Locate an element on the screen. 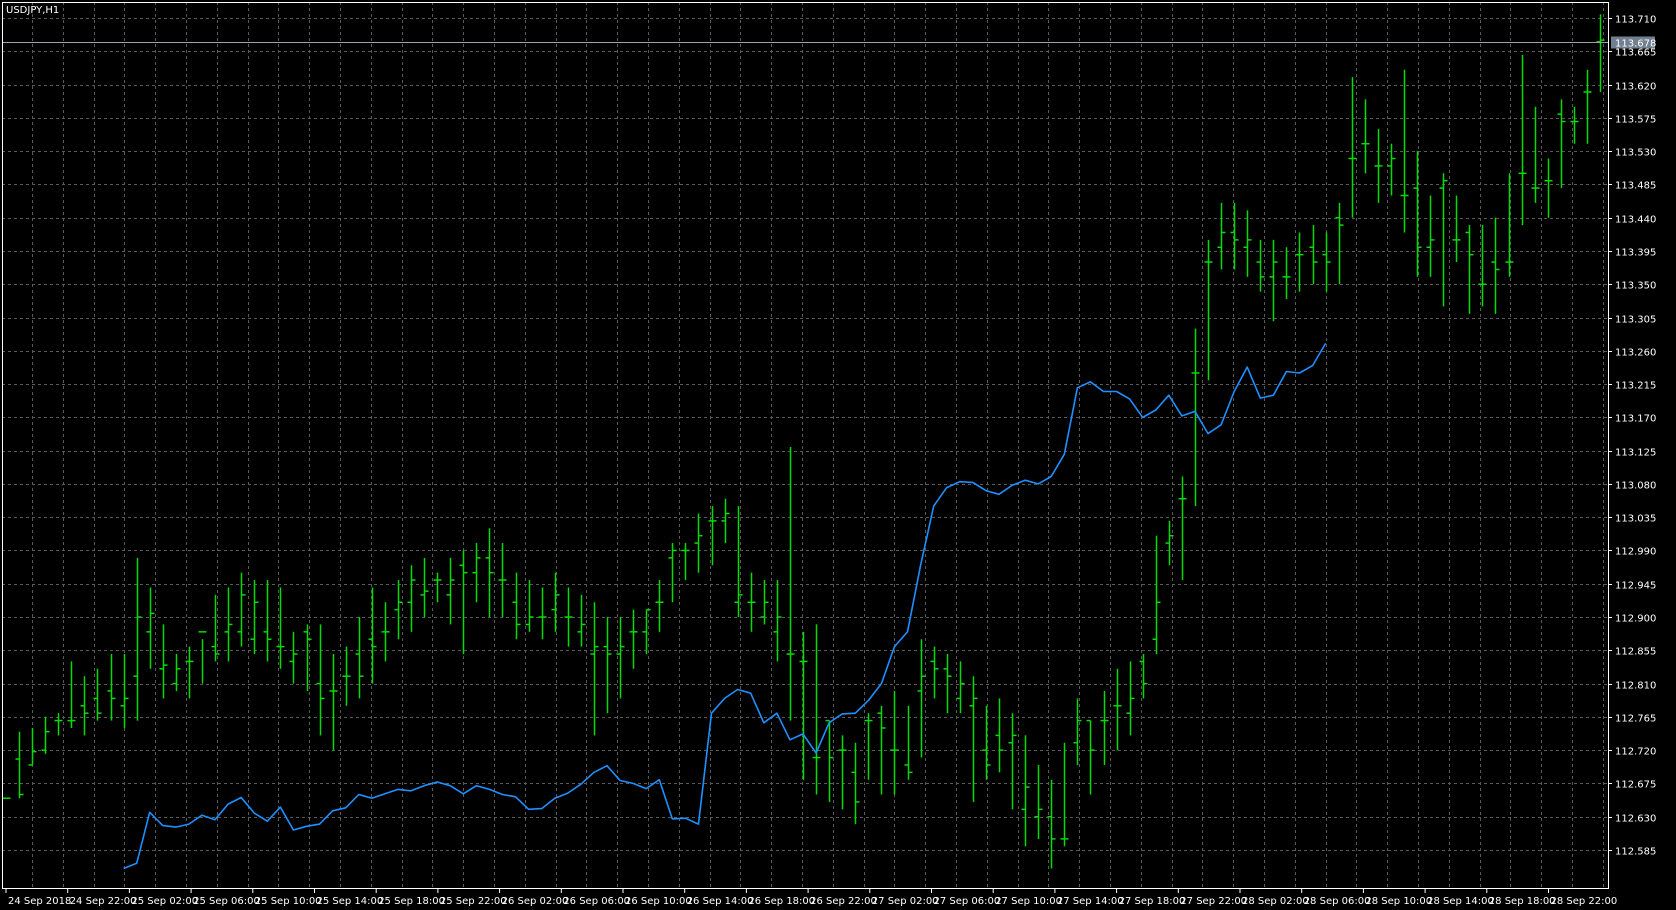  x-tick-label: 27 Sep 22:00 is located at coordinates (1213, 901).